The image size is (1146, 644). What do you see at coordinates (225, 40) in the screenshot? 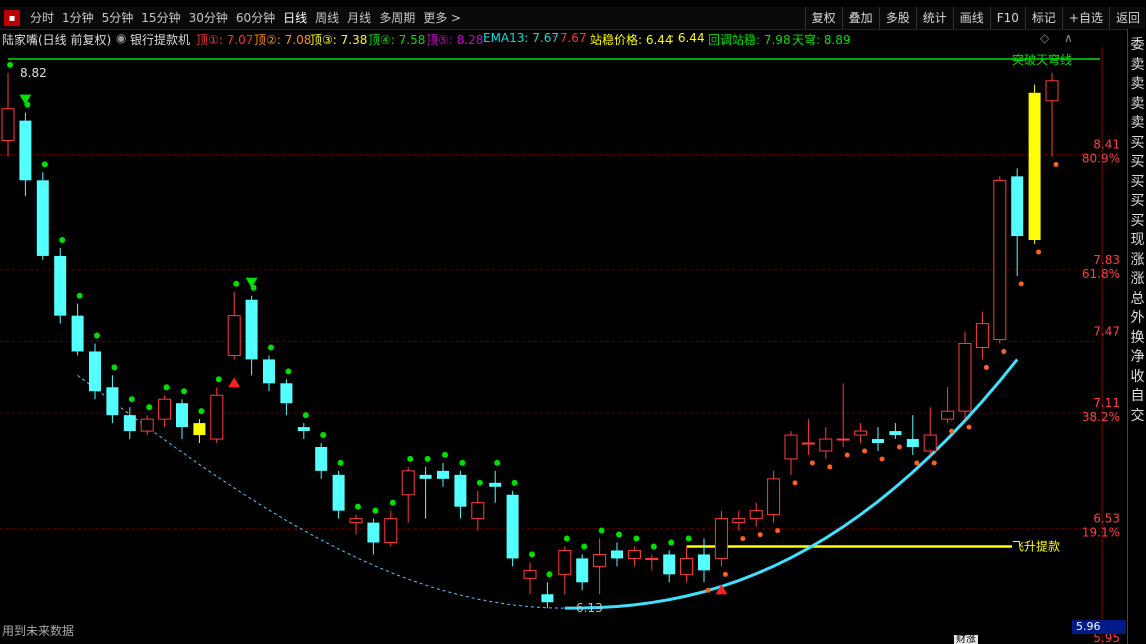
I see `info-top1: 顶①: 7.07` at bounding box center [225, 40].